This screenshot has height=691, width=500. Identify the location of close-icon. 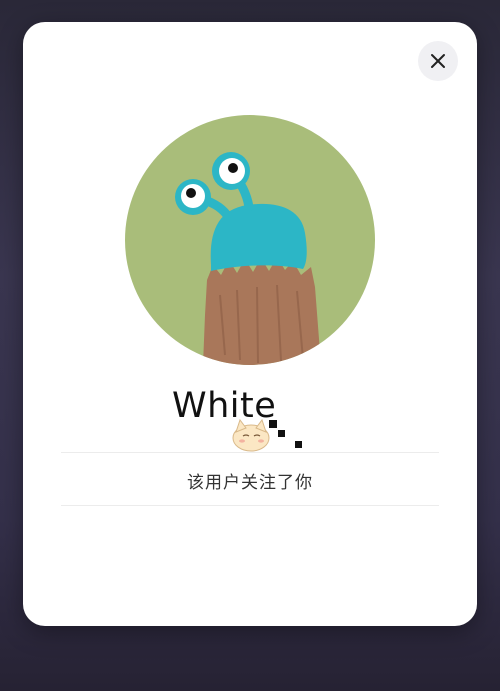
(438, 61).